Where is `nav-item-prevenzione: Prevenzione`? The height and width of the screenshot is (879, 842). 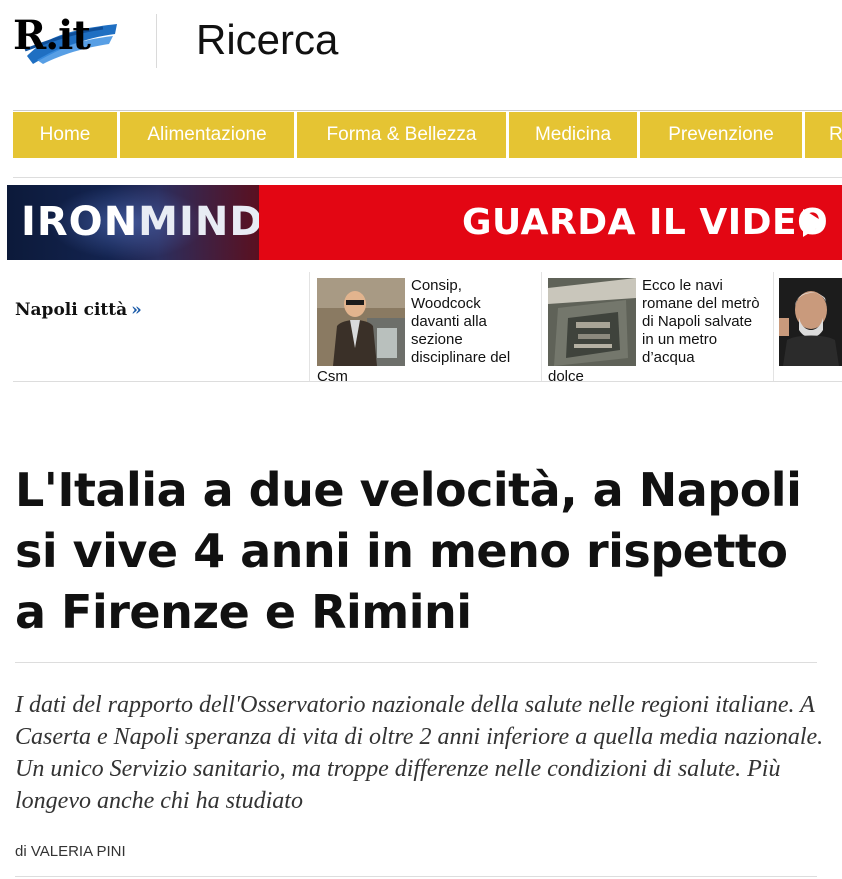 nav-item-prevenzione: Prevenzione is located at coordinates (721, 135).